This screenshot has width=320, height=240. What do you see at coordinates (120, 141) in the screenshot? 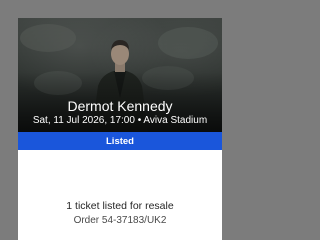
I see `status-badge: Listed` at bounding box center [120, 141].